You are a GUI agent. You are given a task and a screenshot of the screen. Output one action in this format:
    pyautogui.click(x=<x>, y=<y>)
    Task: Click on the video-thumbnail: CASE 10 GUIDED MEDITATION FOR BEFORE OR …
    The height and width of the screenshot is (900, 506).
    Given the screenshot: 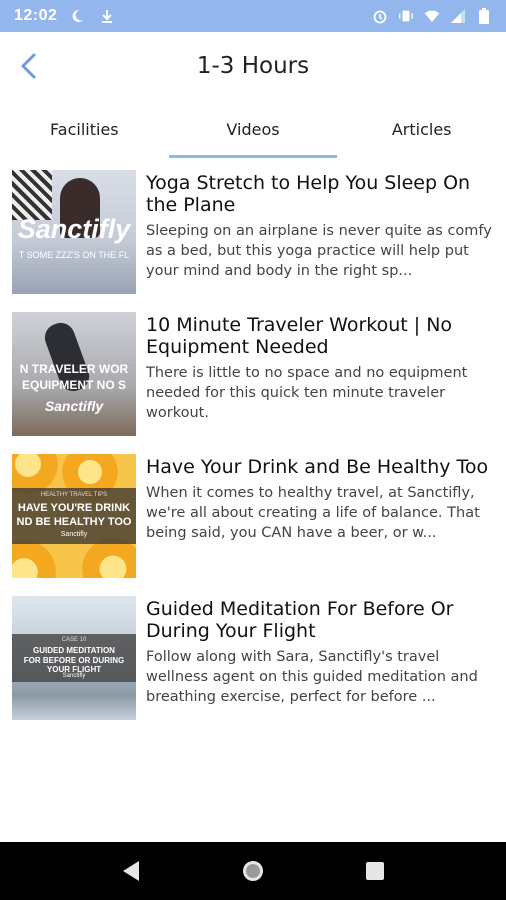 What is the action you would take?
    pyautogui.click(x=74, y=658)
    